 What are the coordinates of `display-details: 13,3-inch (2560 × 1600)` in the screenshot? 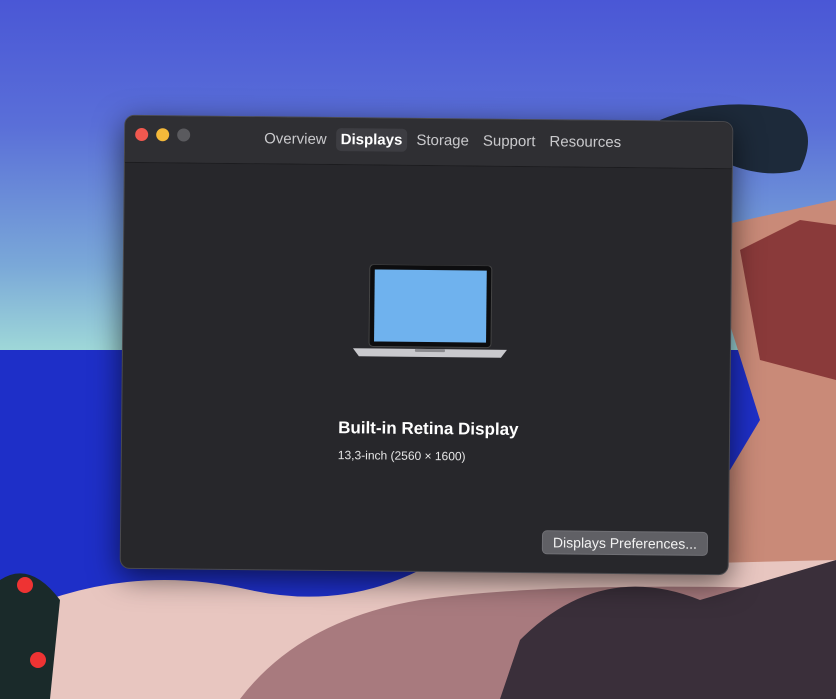 It's located at (401, 456).